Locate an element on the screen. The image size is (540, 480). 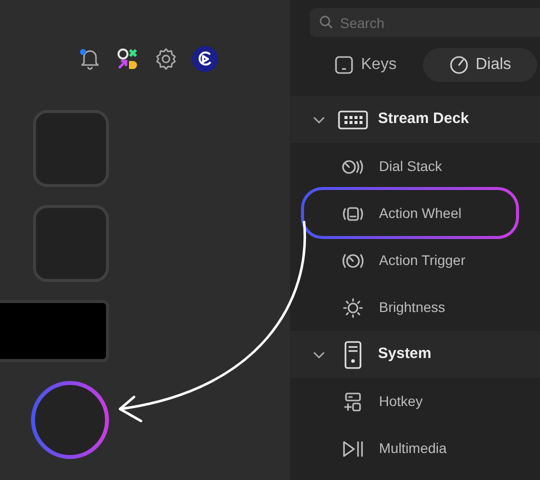
computer-tower-icon is located at coordinates (353, 354).